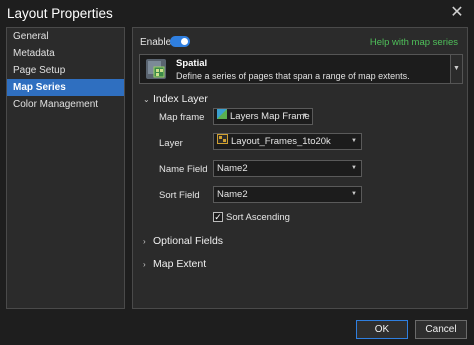 The height and width of the screenshot is (345, 474). What do you see at coordinates (222, 116) in the screenshot?
I see `map-frame-icon` at bounding box center [222, 116].